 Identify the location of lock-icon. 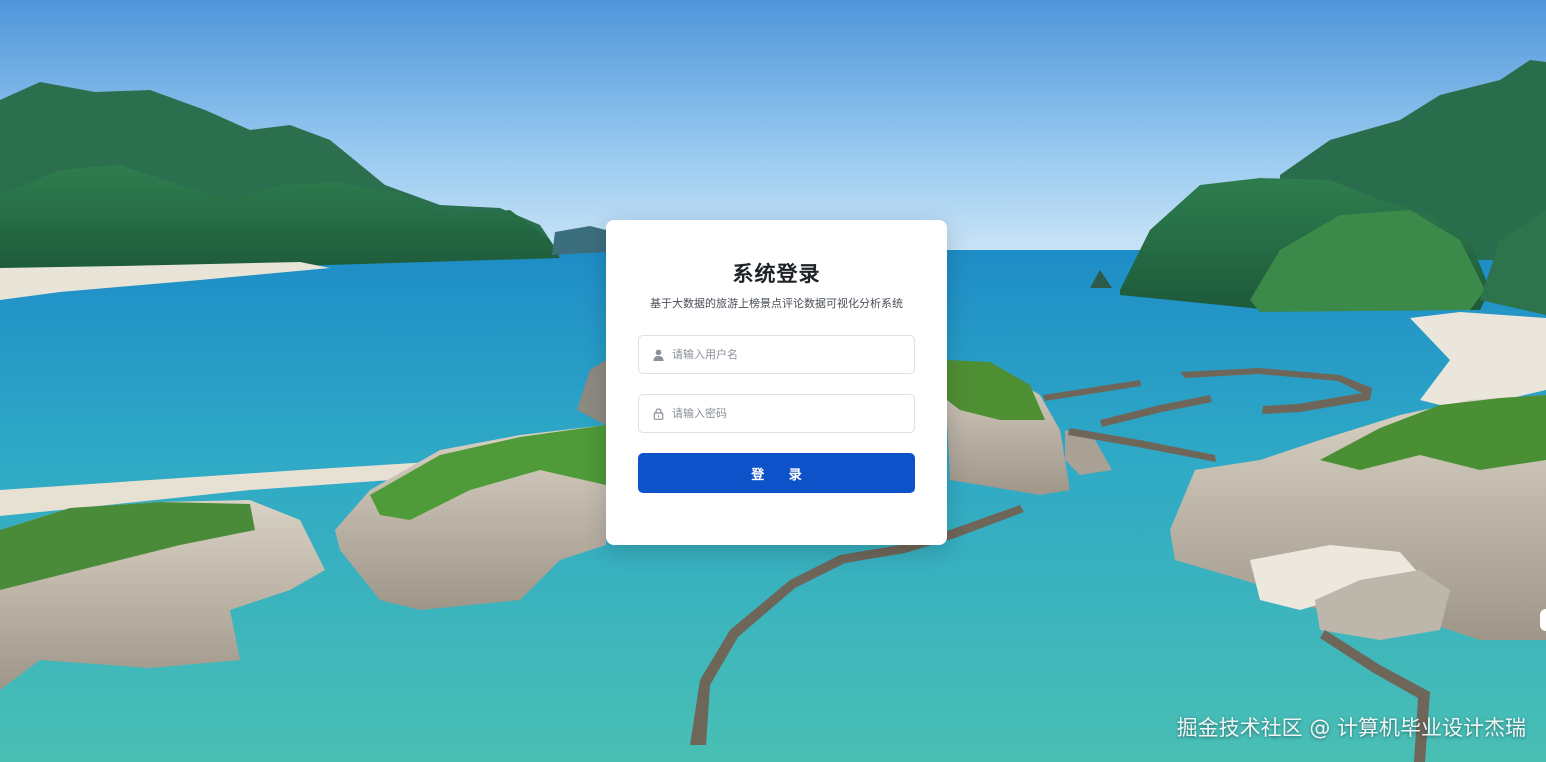
(658, 413).